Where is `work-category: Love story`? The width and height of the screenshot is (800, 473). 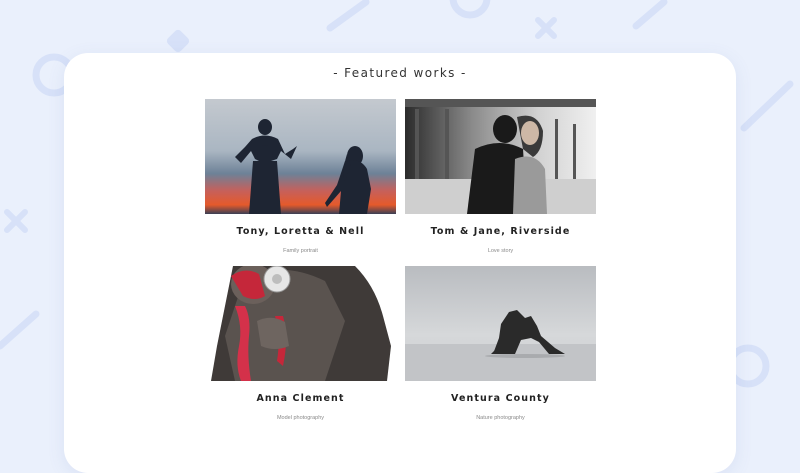 work-category: Love story is located at coordinates (500, 251).